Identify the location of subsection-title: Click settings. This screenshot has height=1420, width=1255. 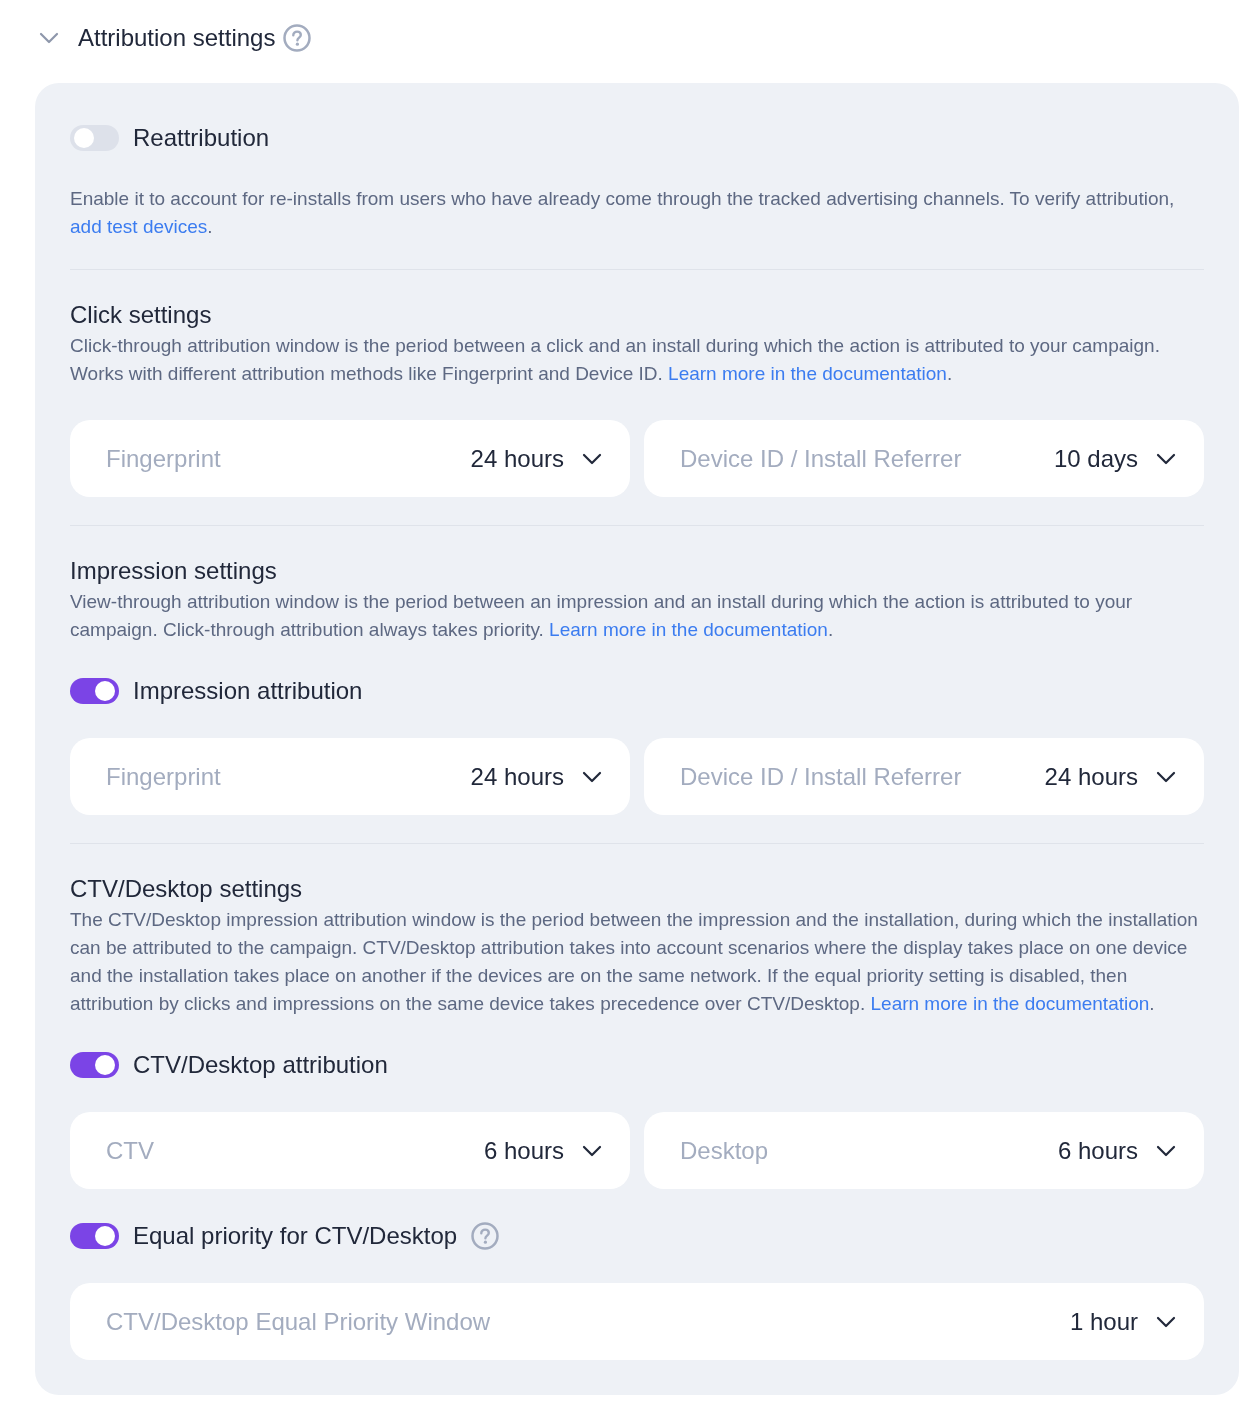
(141, 315).